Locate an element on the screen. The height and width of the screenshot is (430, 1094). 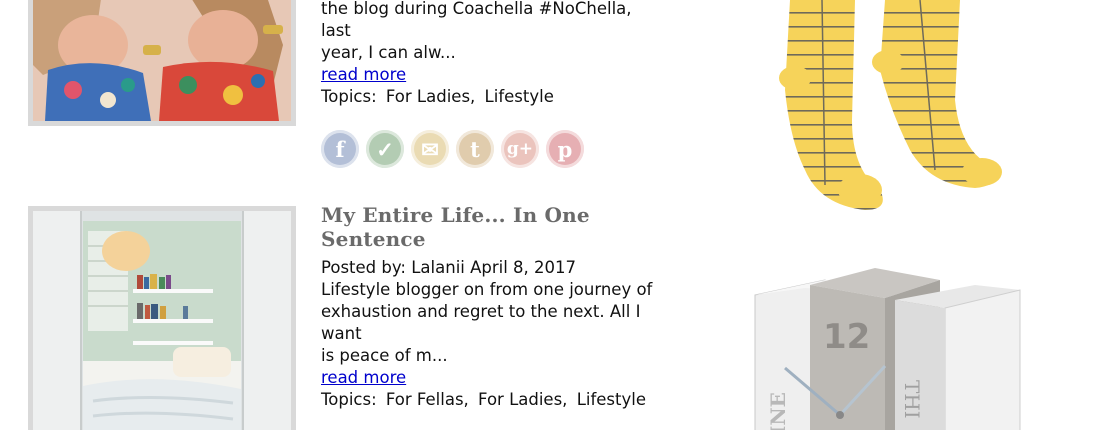
topic-link-for-fellas: For Fellas, is located at coordinates (427, 399).